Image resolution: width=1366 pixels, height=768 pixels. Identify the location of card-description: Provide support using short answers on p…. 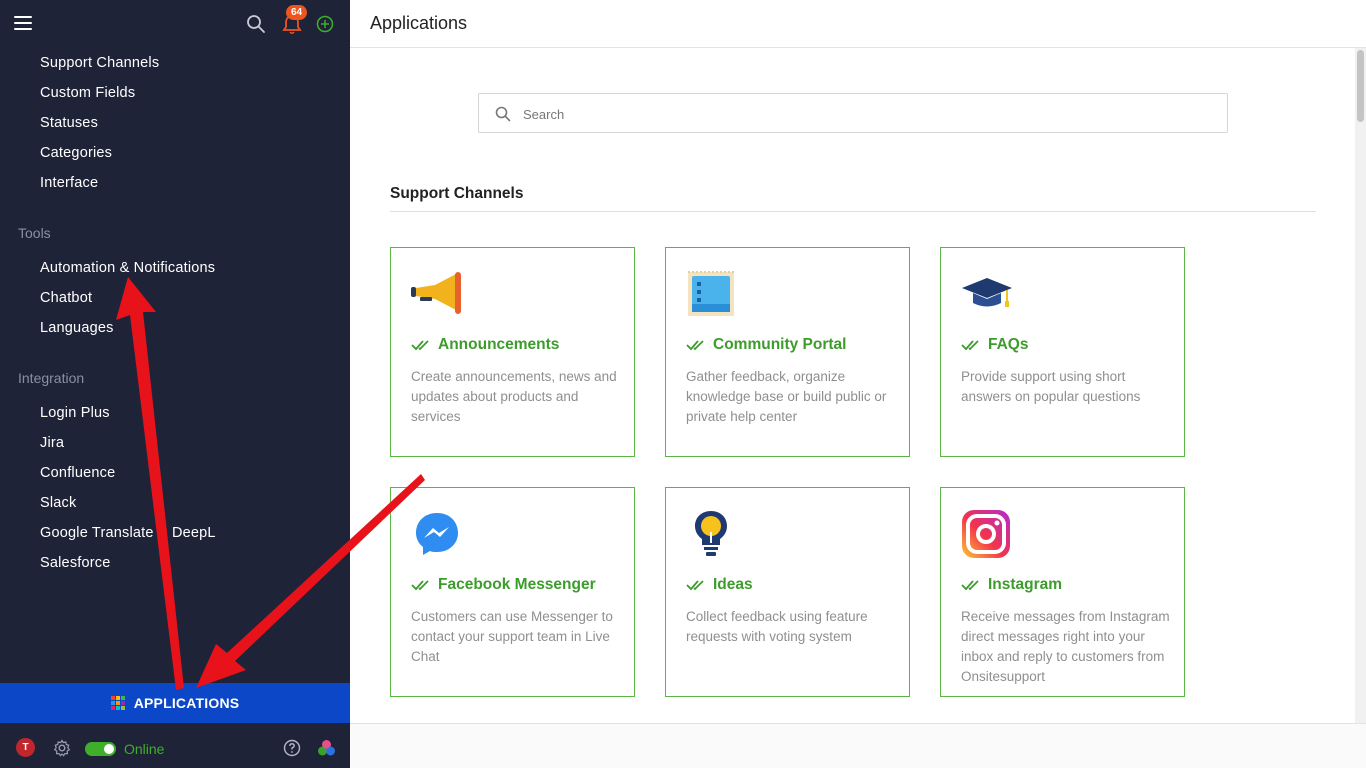
(1051, 386).